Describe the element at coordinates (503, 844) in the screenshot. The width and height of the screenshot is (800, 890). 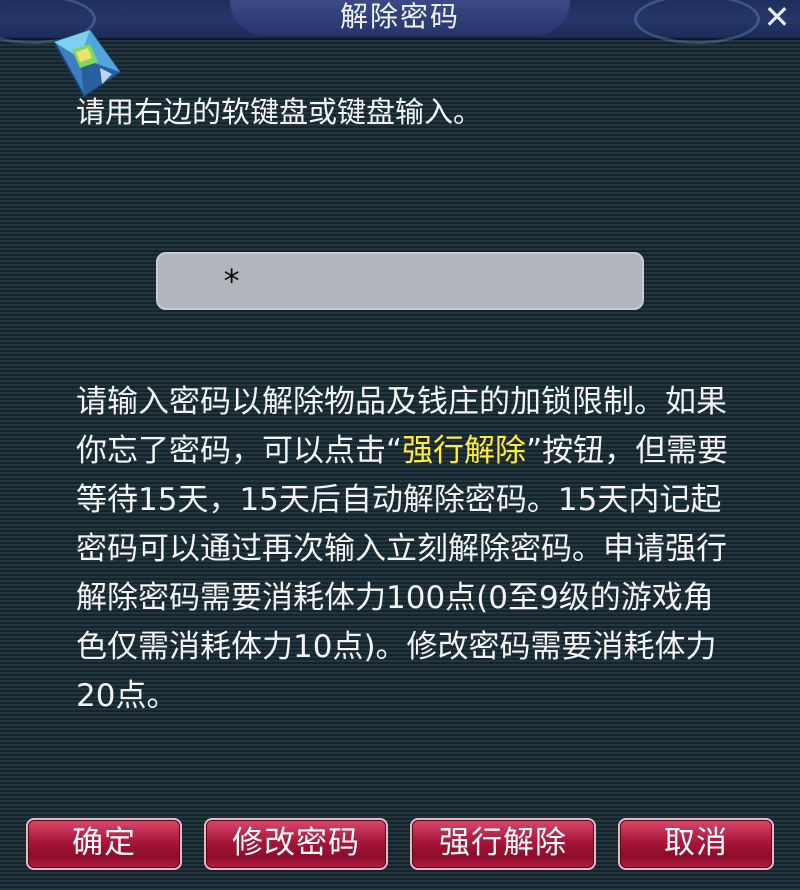
I see `force-unlock-button: 强行解除` at that location.